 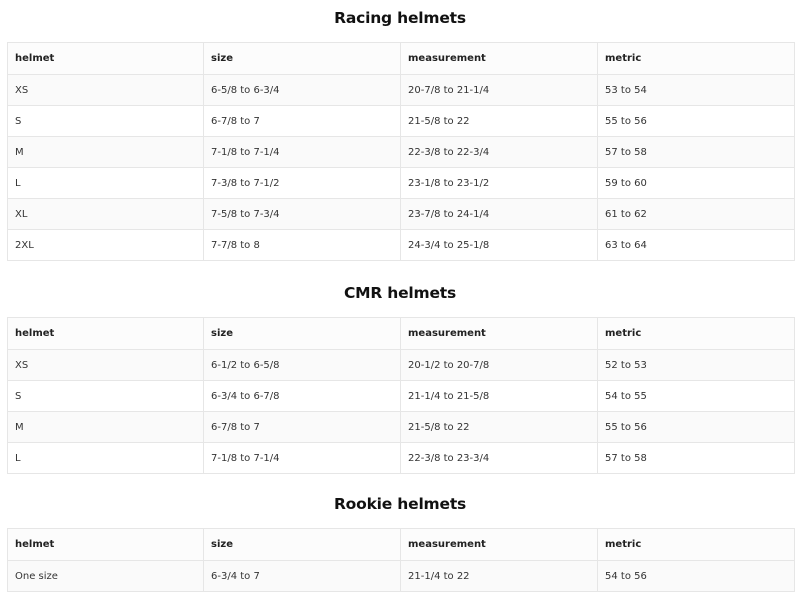 I want to click on section-title-cmr-helmets: CMR helmets, so click(x=400, y=293).